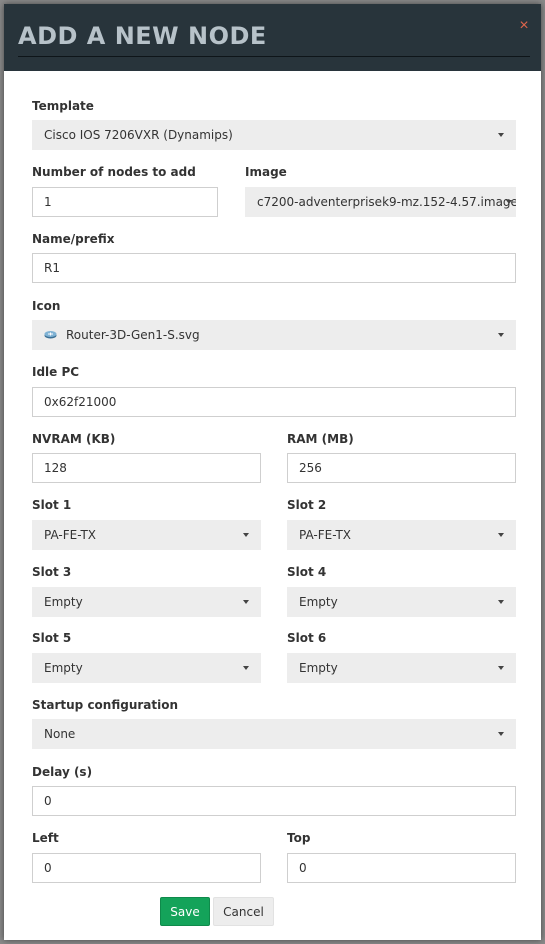 The image size is (545, 944). I want to click on slot5-select: Empty, so click(146, 668).